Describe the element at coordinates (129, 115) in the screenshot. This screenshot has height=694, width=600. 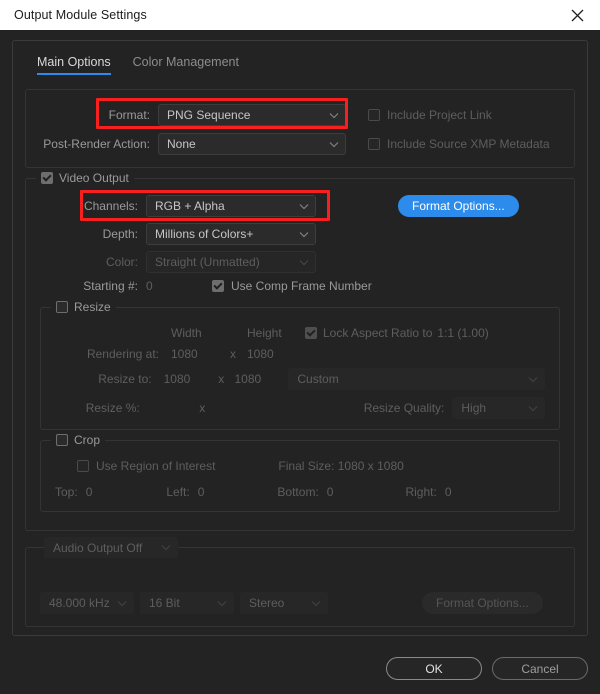
I see `format-label: Format:` at that location.